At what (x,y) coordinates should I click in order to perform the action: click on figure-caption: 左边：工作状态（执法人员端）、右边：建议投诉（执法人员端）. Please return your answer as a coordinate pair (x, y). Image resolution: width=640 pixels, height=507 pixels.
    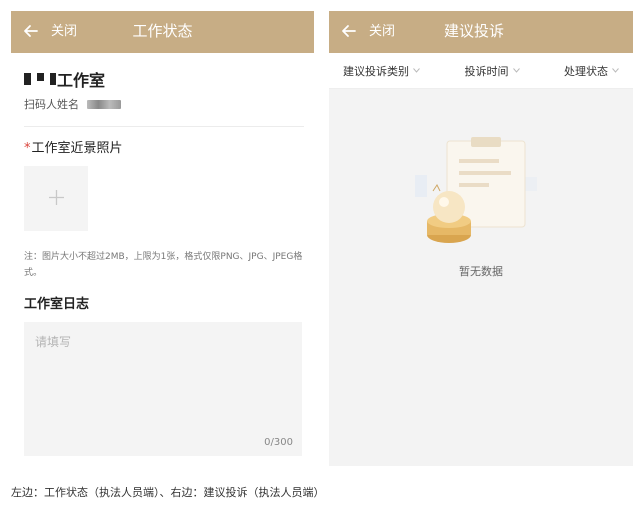
    Looking at the image, I should click on (168, 492).